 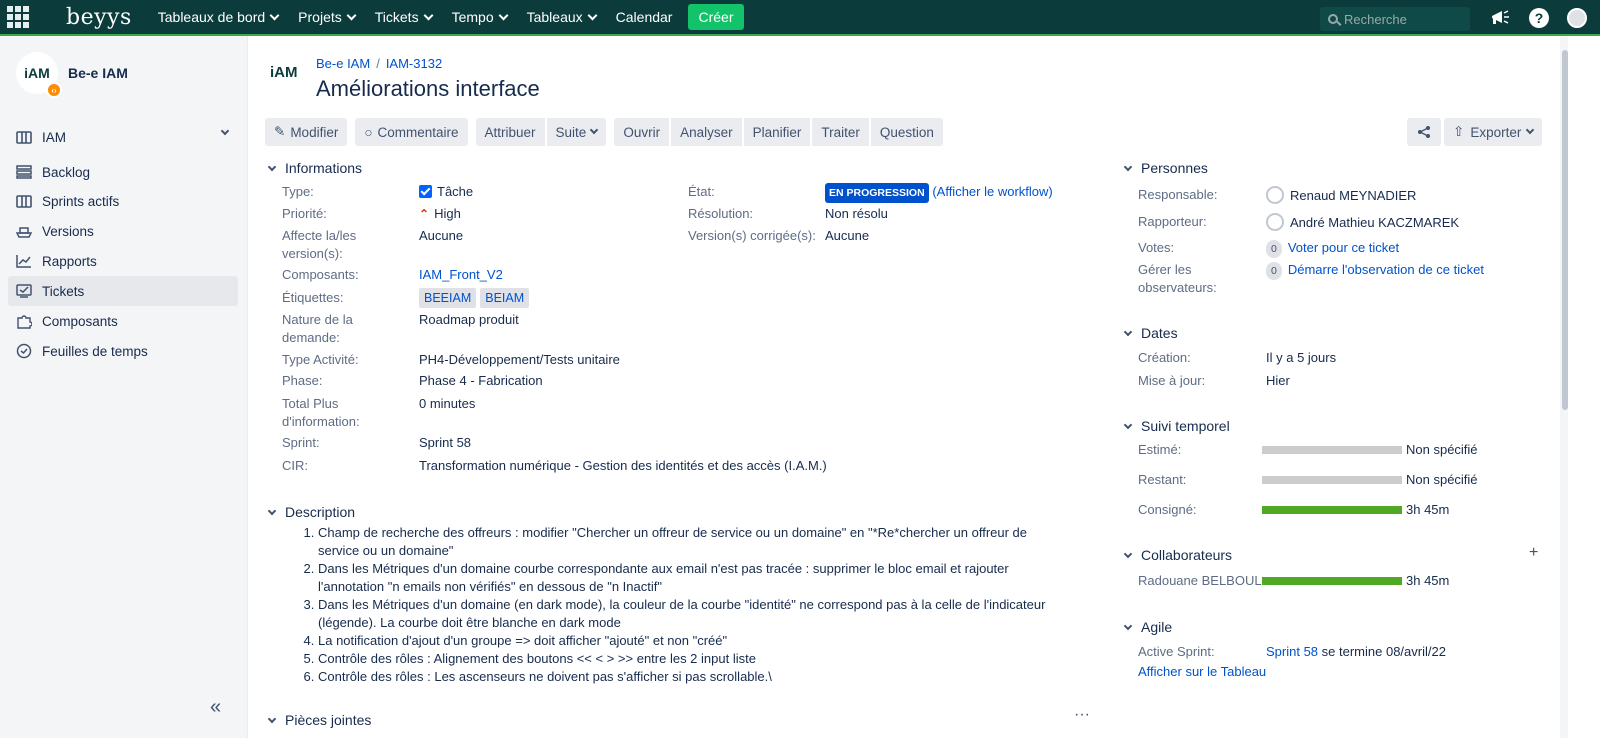 What do you see at coordinates (123, 231) in the screenshot?
I see `sidebar-item-versions: Versions` at bounding box center [123, 231].